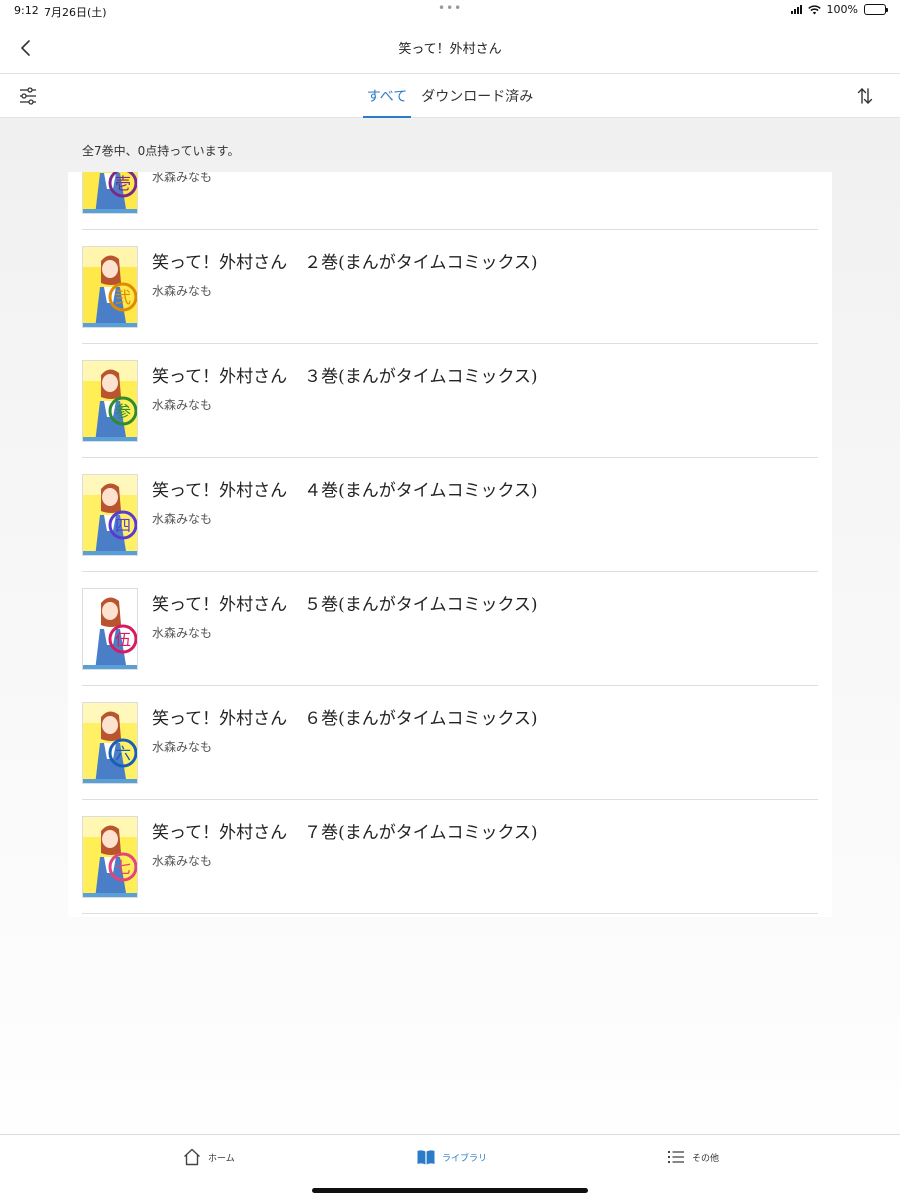  What do you see at coordinates (123, 525) in the screenshot?
I see `cover-volume-mark: 四` at bounding box center [123, 525].